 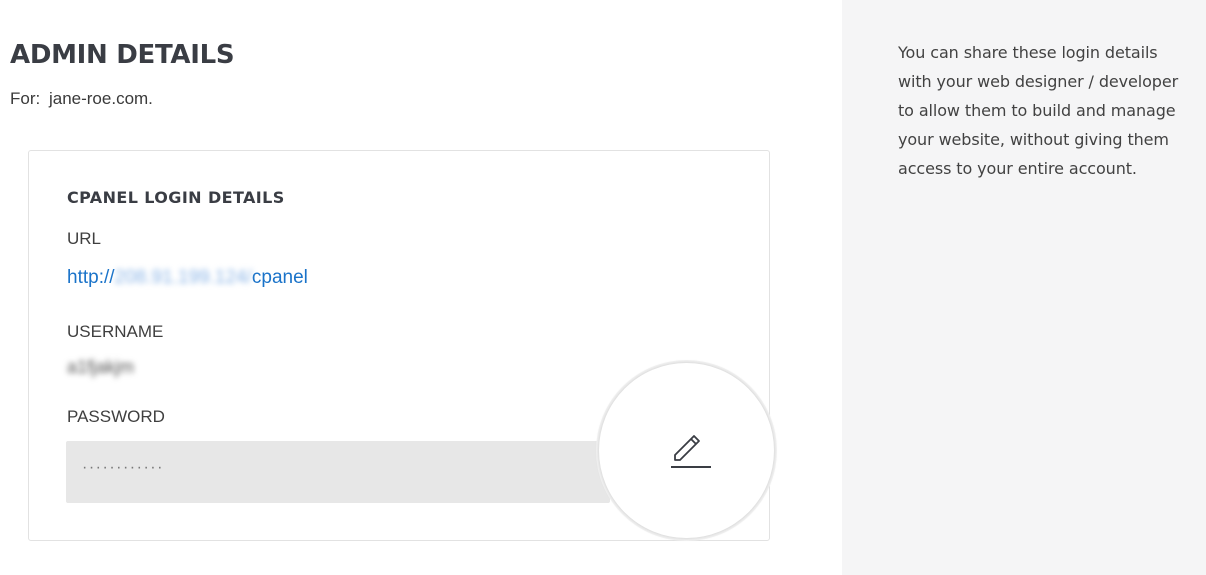 What do you see at coordinates (176, 197) in the screenshot?
I see `card-title: CPANEL LOGIN DETAILS` at bounding box center [176, 197].